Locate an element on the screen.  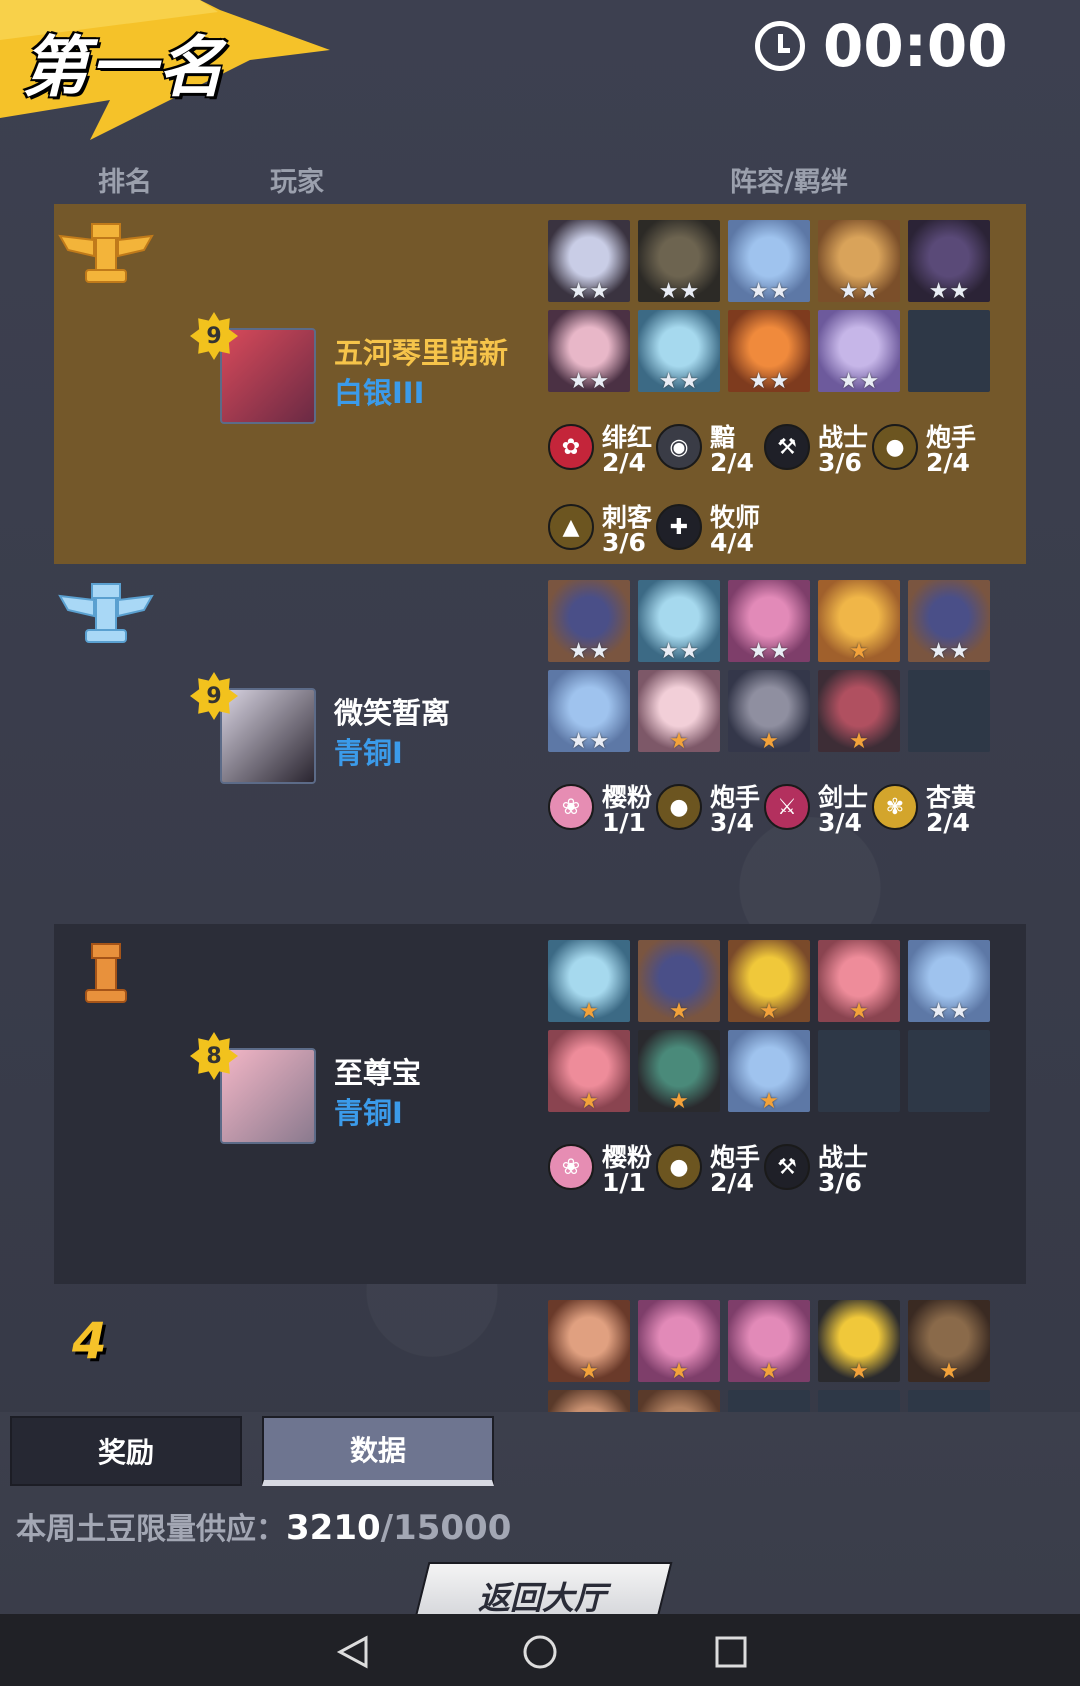
trait-item: ✿ 绯红 2/4 is located at coordinates (602, 458).